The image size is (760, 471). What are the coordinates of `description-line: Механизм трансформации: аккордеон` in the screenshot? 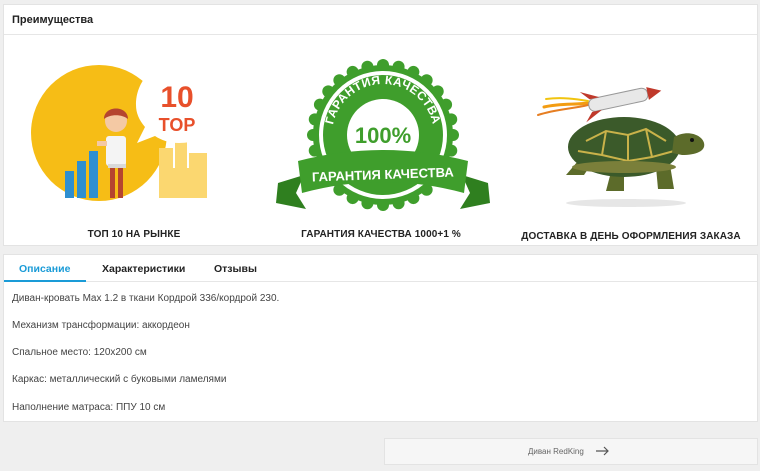 It's located at (101, 325).